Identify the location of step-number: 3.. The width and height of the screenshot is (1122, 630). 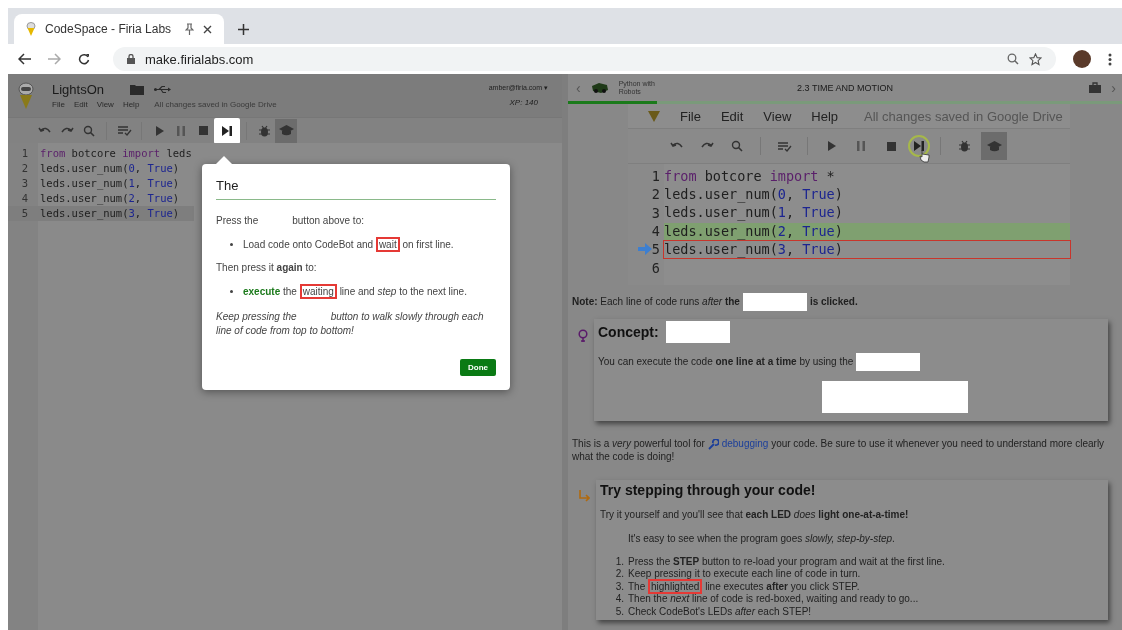
(619, 587).